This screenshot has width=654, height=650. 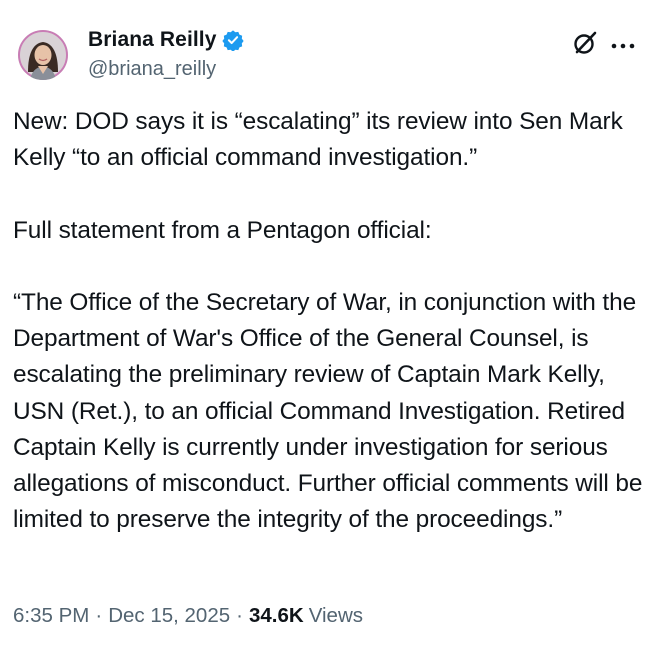 What do you see at coordinates (336, 615) in the screenshot?
I see `views-label: Views` at bounding box center [336, 615].